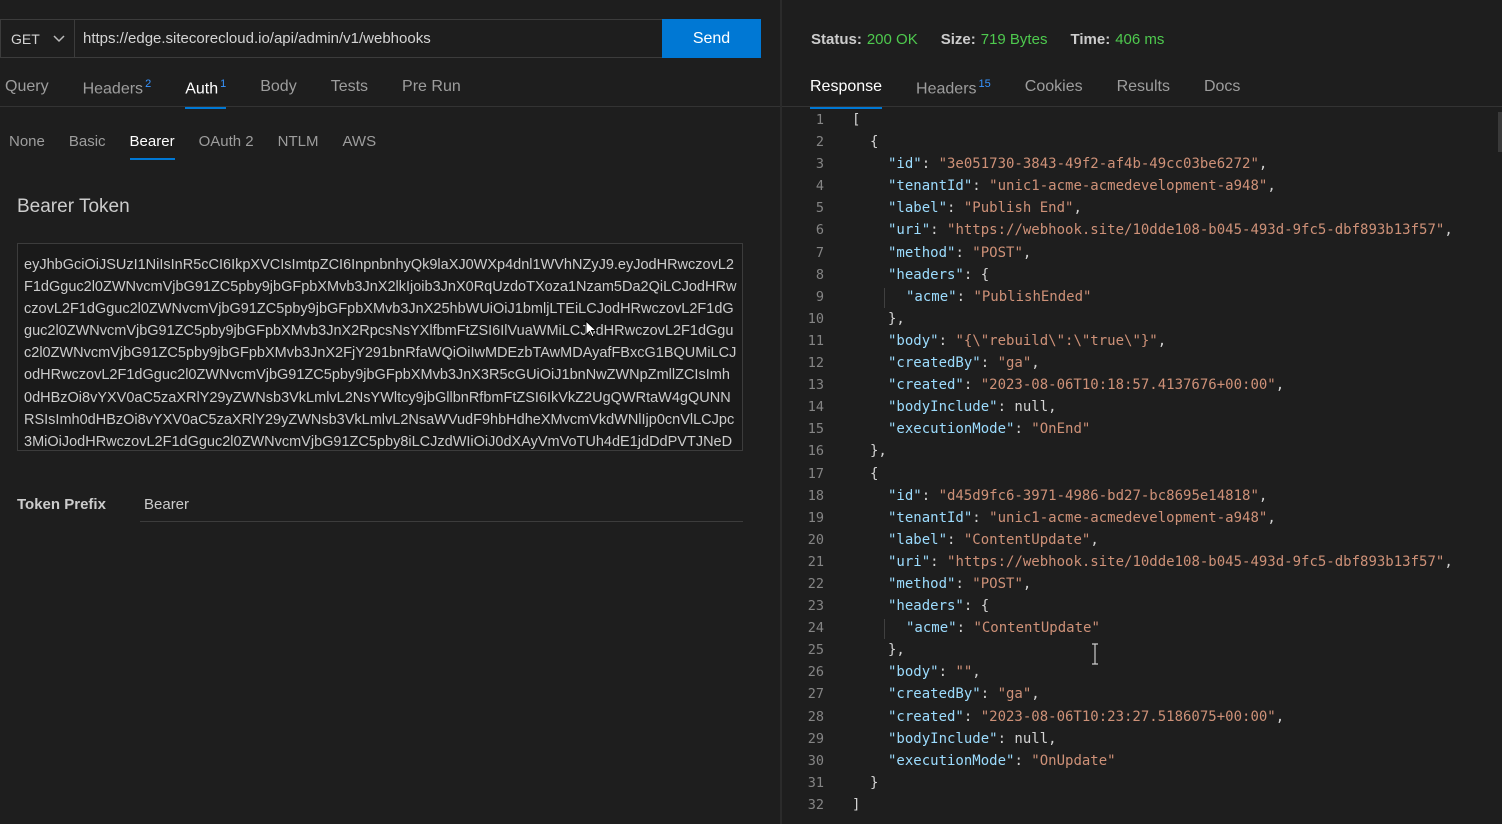 Image resolution: width=1502 pixels, height=824 pixels. I want to click on request-tab-query: Query, so click(27, 92).